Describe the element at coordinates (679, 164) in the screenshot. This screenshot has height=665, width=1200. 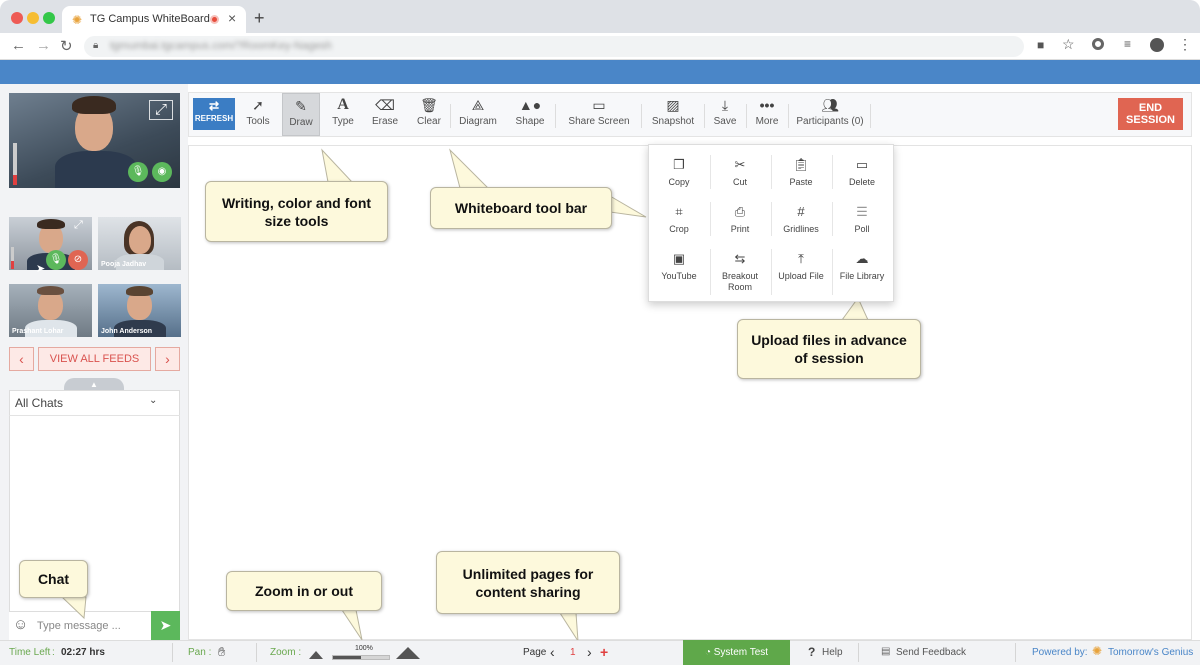
I see `copy-icon: ❐` at that location.